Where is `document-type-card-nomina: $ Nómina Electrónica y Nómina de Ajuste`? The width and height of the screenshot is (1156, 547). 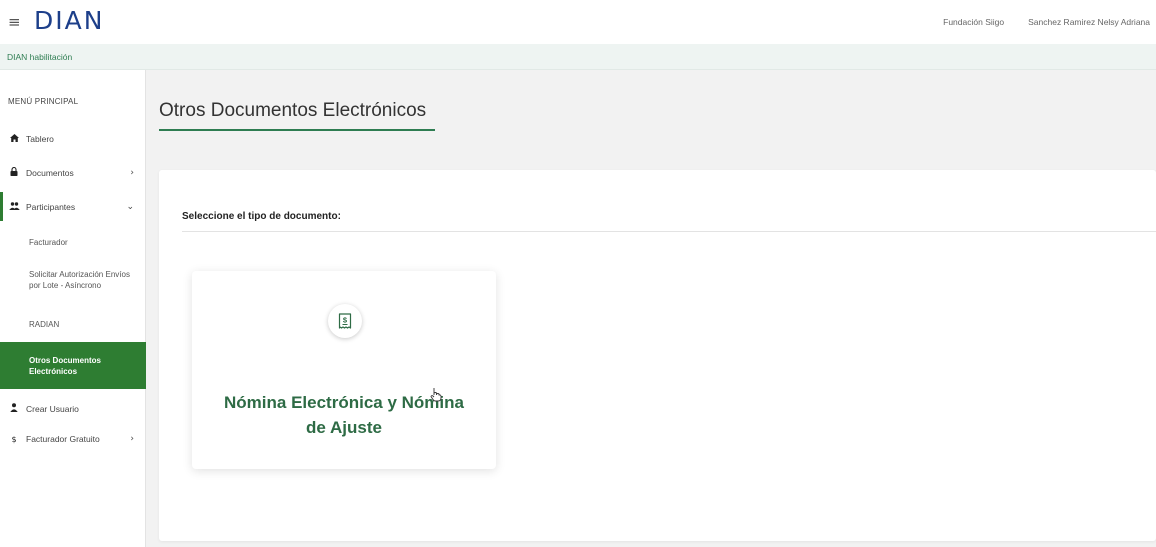 document-type-card-nomina: $ Nómina Electrónica y Nómina de Ajuste is located at coordinates (344, 370).